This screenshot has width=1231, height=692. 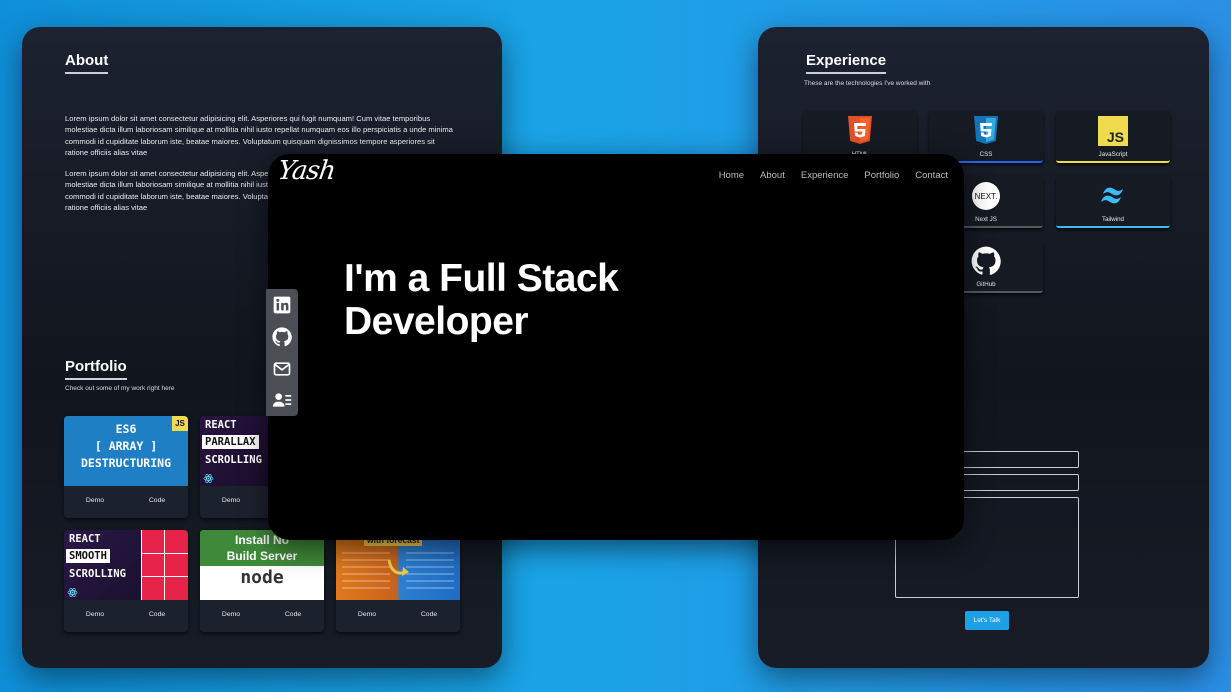 What do you see at coordinates (88, 556) in the screenshot?
I see `project-title-line: SMOOTH` at bounding box center [88, 556].